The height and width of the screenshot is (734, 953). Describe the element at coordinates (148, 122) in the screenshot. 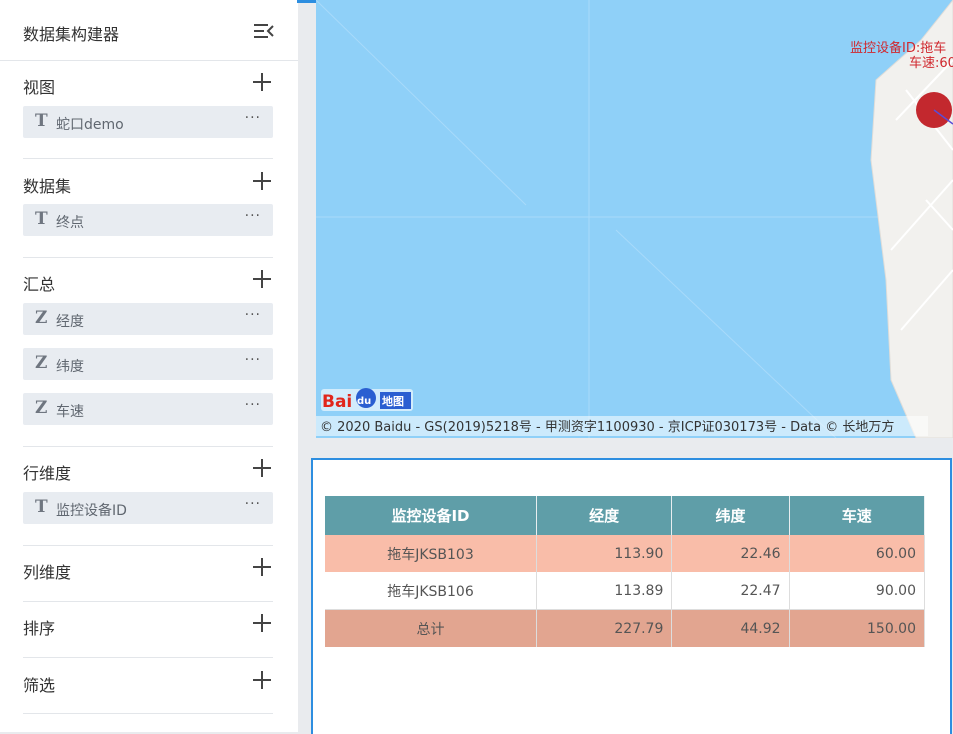

I see `field-pill: T 蛇口demo ···` at that location.